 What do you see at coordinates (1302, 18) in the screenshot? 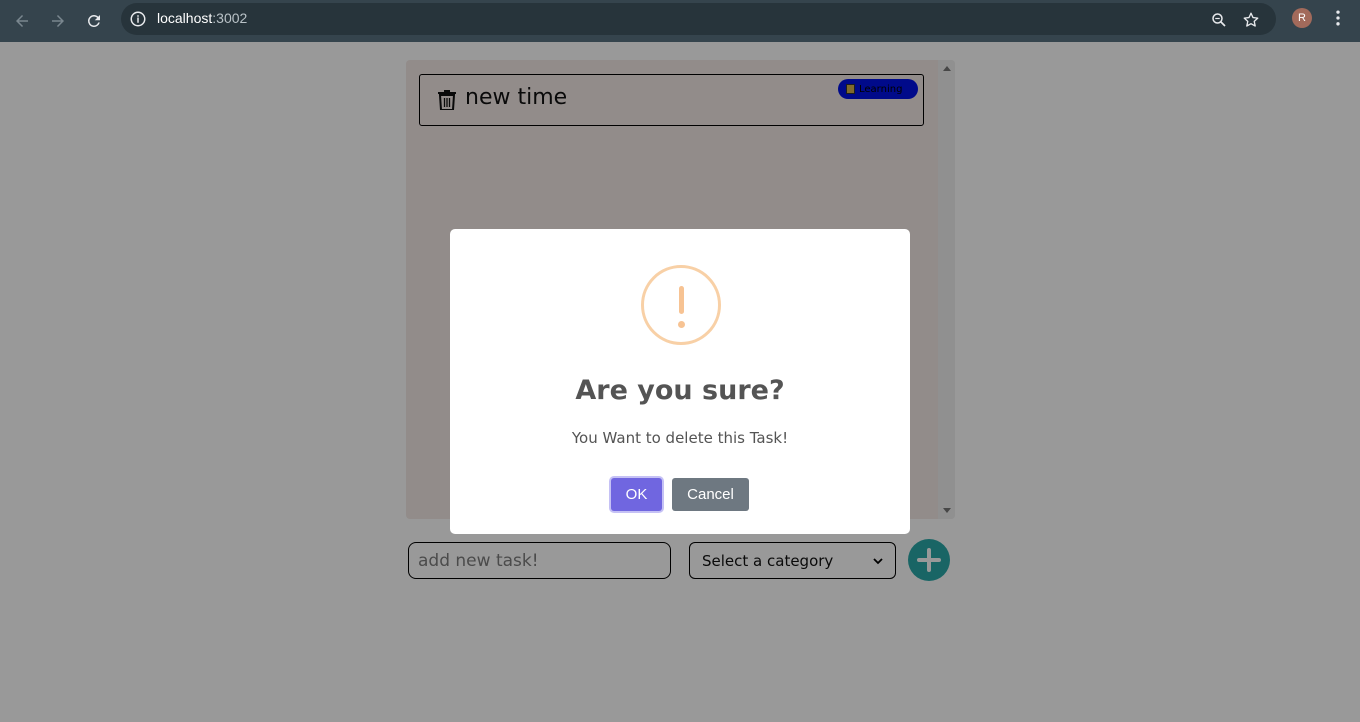
I see `profile-avatar: R` at bounding box center [1302, 18].